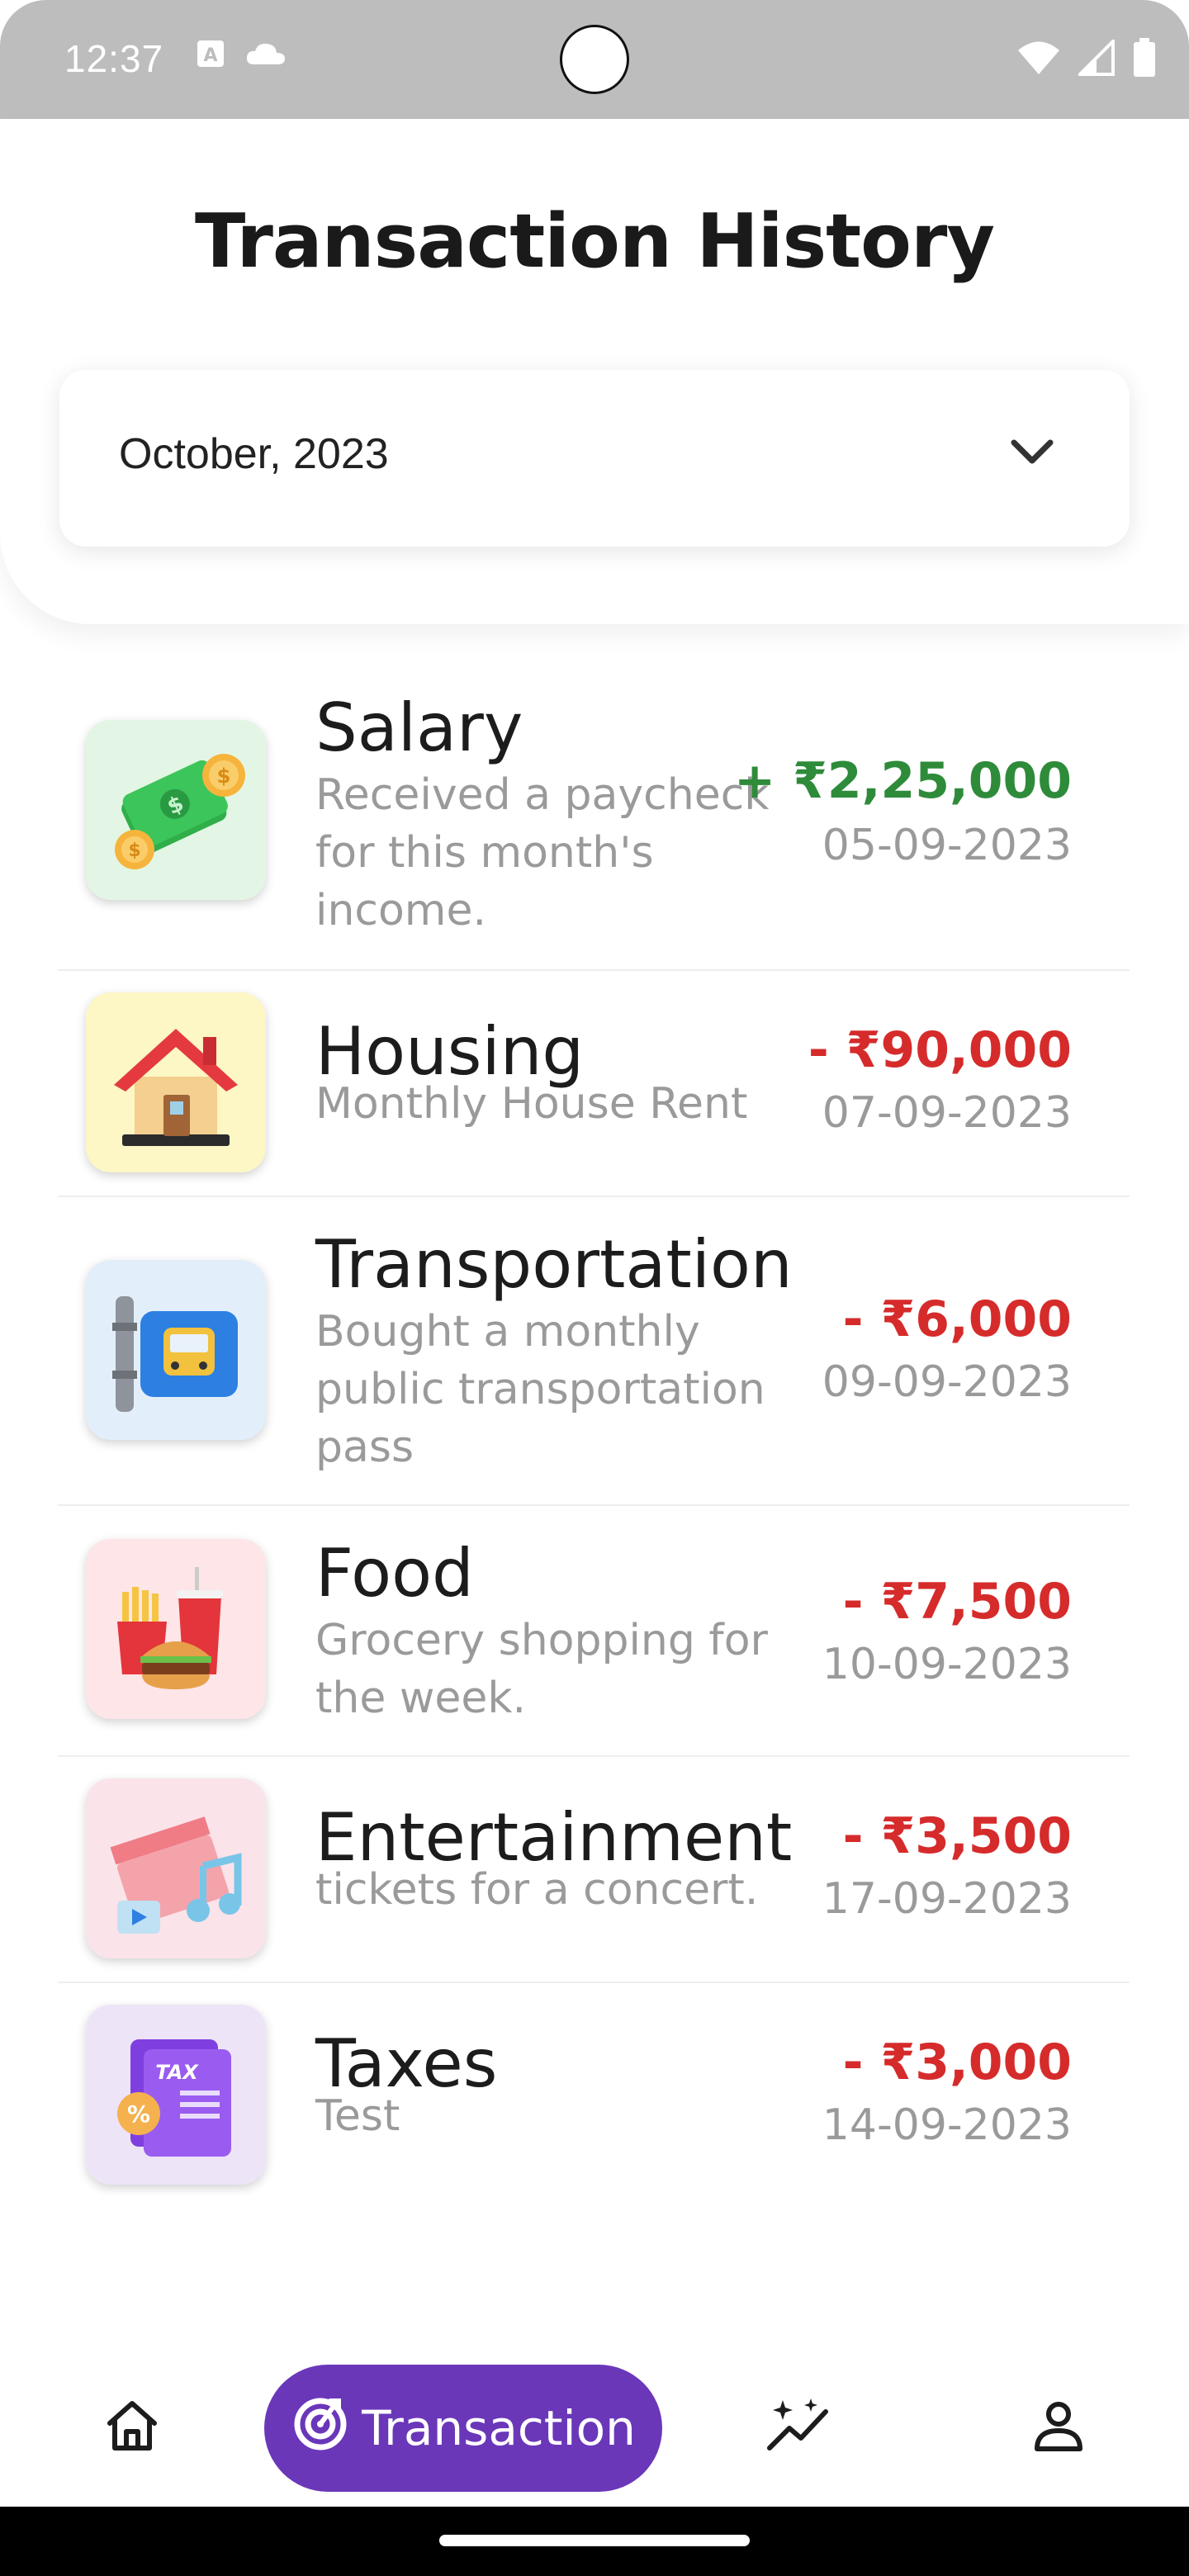 The image size is (1189, 2576). What do you see at coordinates (940, 1050) in the screenshot?
I see `transaction-amount: - ₹90,000` at bounding box center [940, 1050].